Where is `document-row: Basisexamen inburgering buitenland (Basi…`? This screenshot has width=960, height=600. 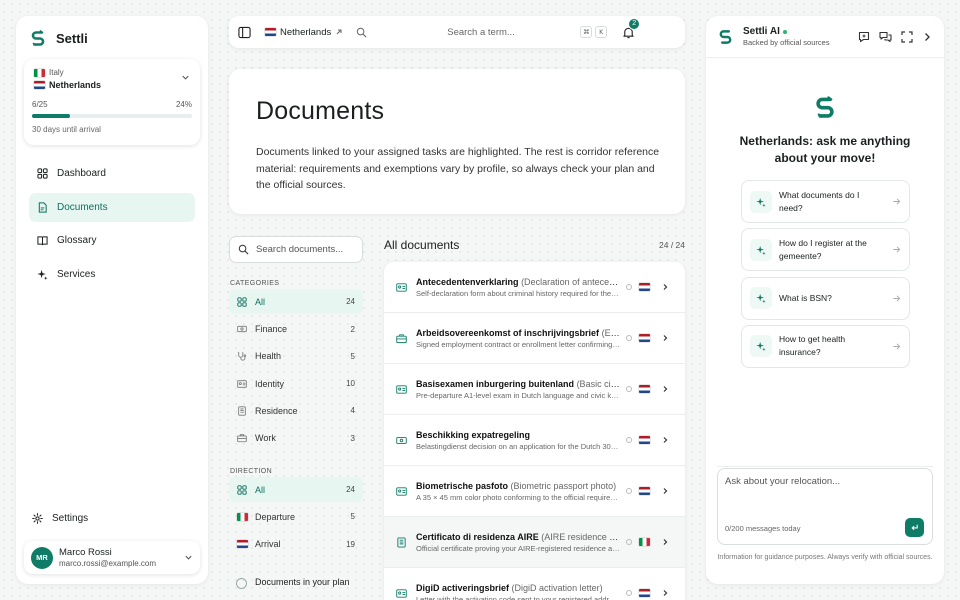 document-row: Basisexamen inburgering buitenland (Basi… is located at coordinates (534, 389).